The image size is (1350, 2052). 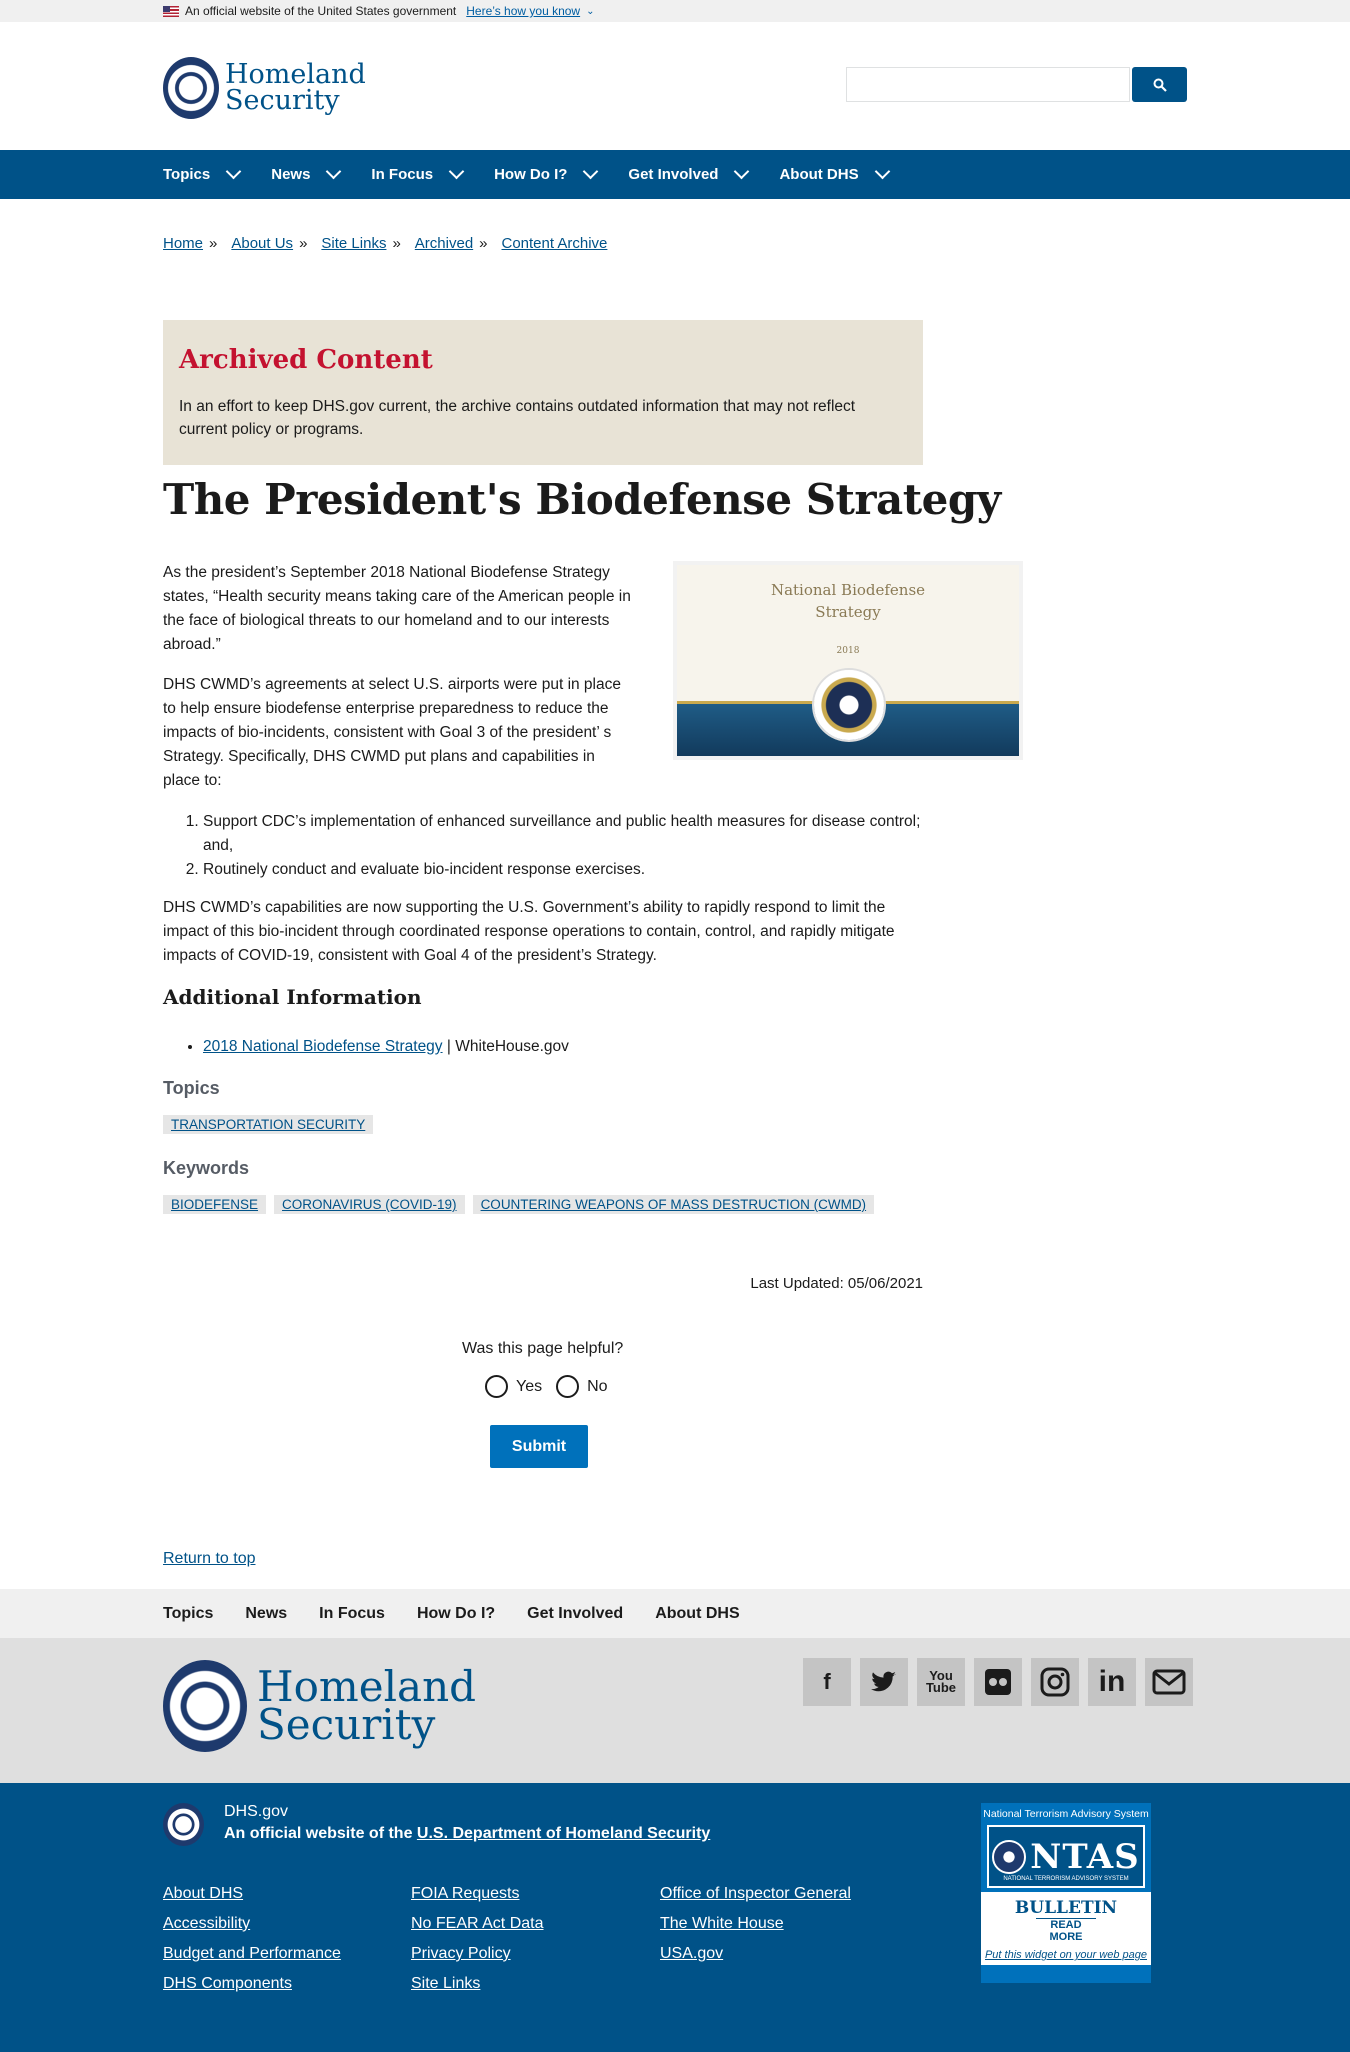 I want to click on nav-about-dhs: About DHS, so click(x=834, y=174).